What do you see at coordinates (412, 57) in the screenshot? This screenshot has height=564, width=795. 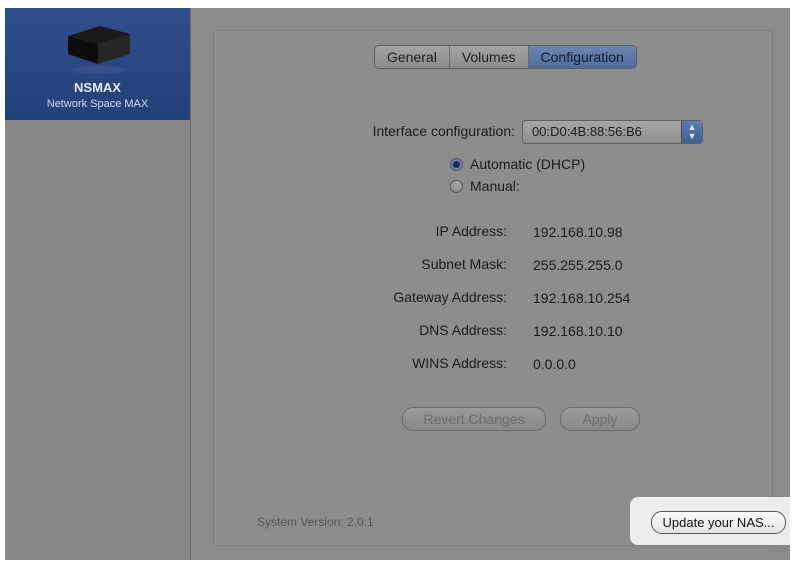 I see `tab-general: General` at bounding box center [412, 57].